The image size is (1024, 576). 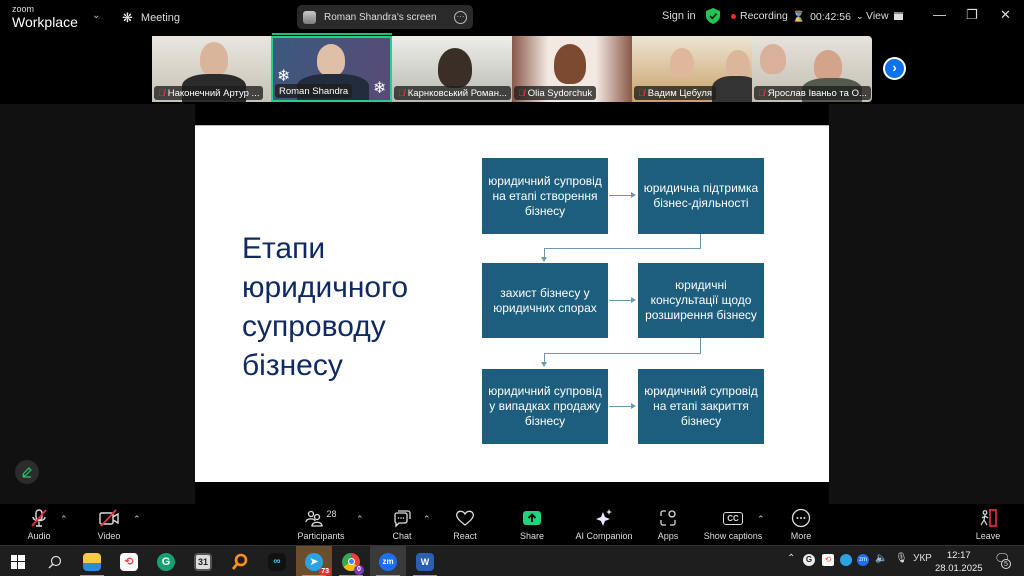 What do you see at coordinates (1005, 15) in the screenshot?
I see `close-button: ✕` at bounding box center [1005, 15].